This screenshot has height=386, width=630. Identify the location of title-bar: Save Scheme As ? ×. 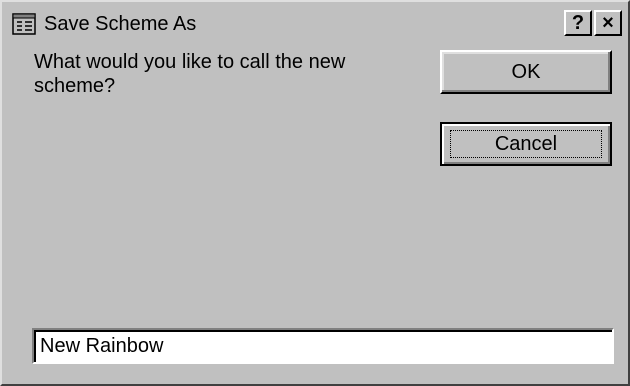
(315, 24).